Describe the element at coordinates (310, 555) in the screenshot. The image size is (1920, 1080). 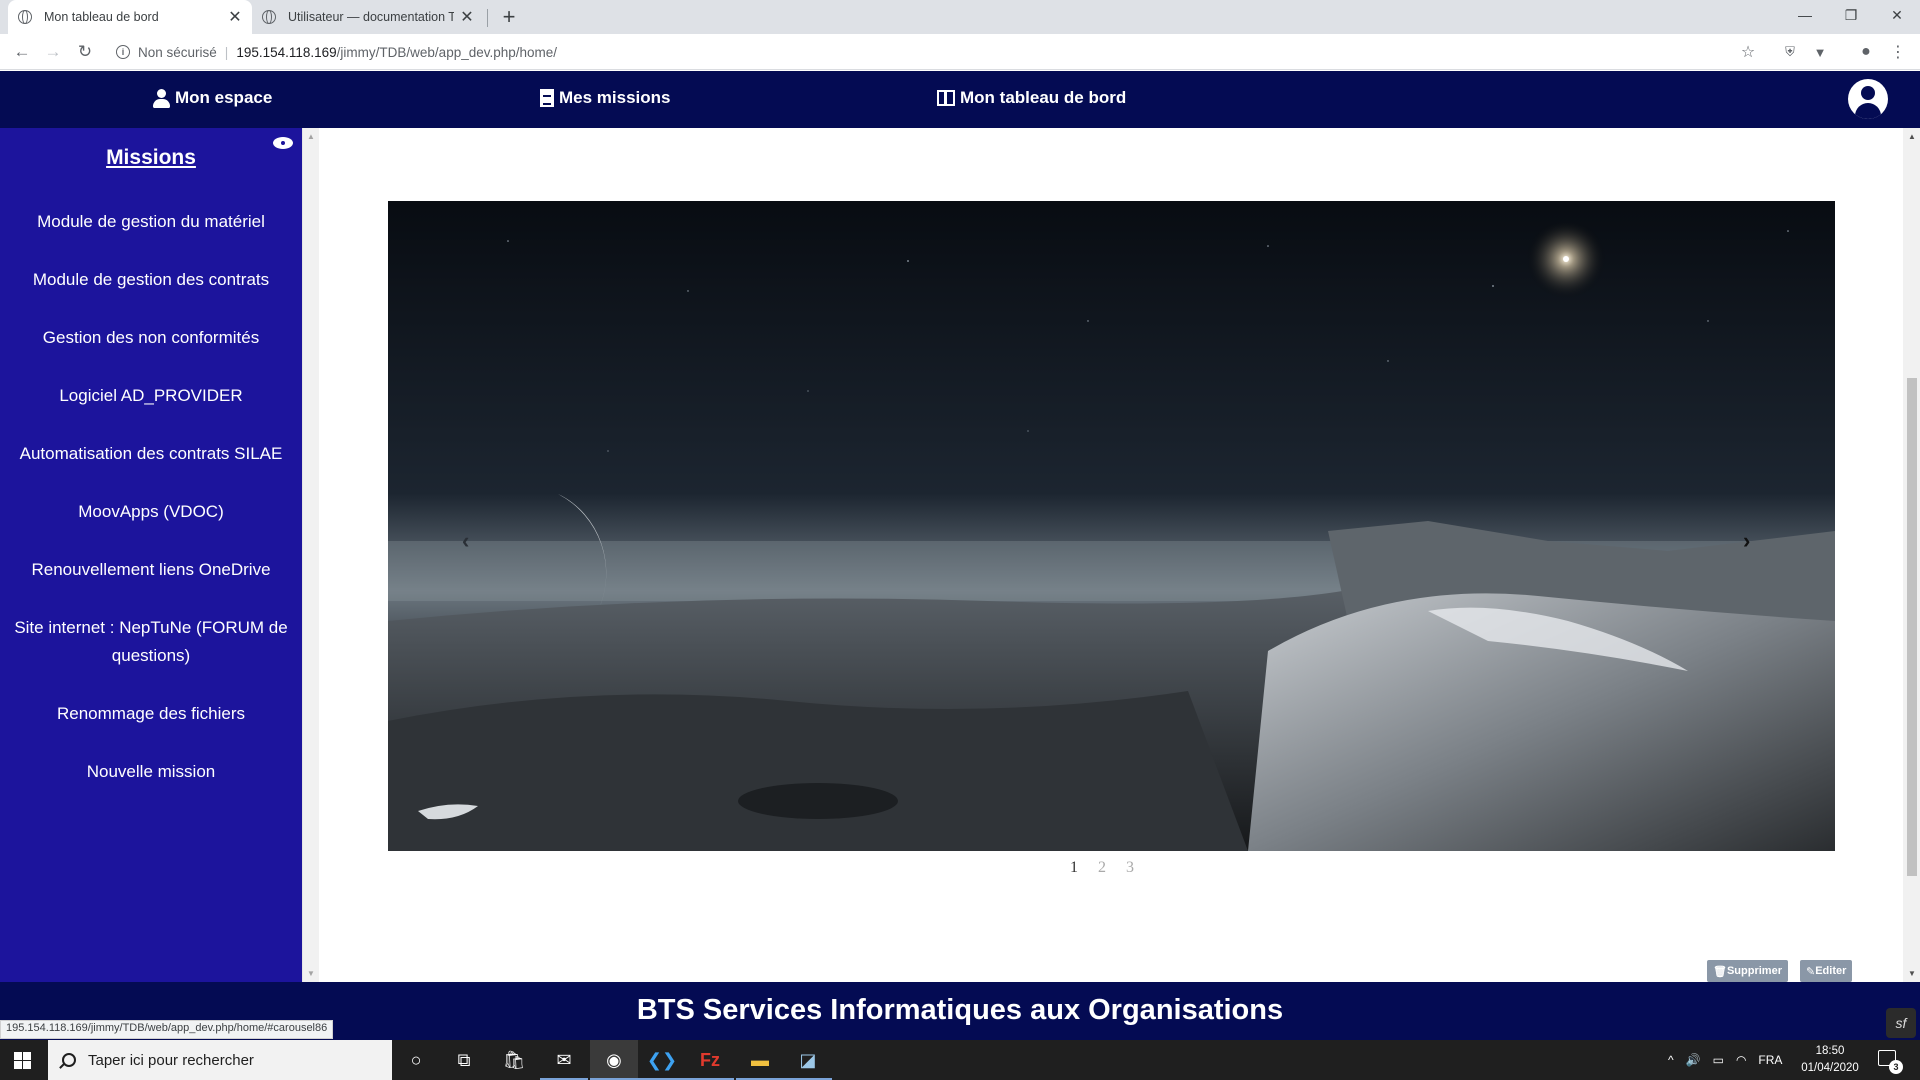
I see `sidebar-scrollbar: ▲ ▼` at that location.